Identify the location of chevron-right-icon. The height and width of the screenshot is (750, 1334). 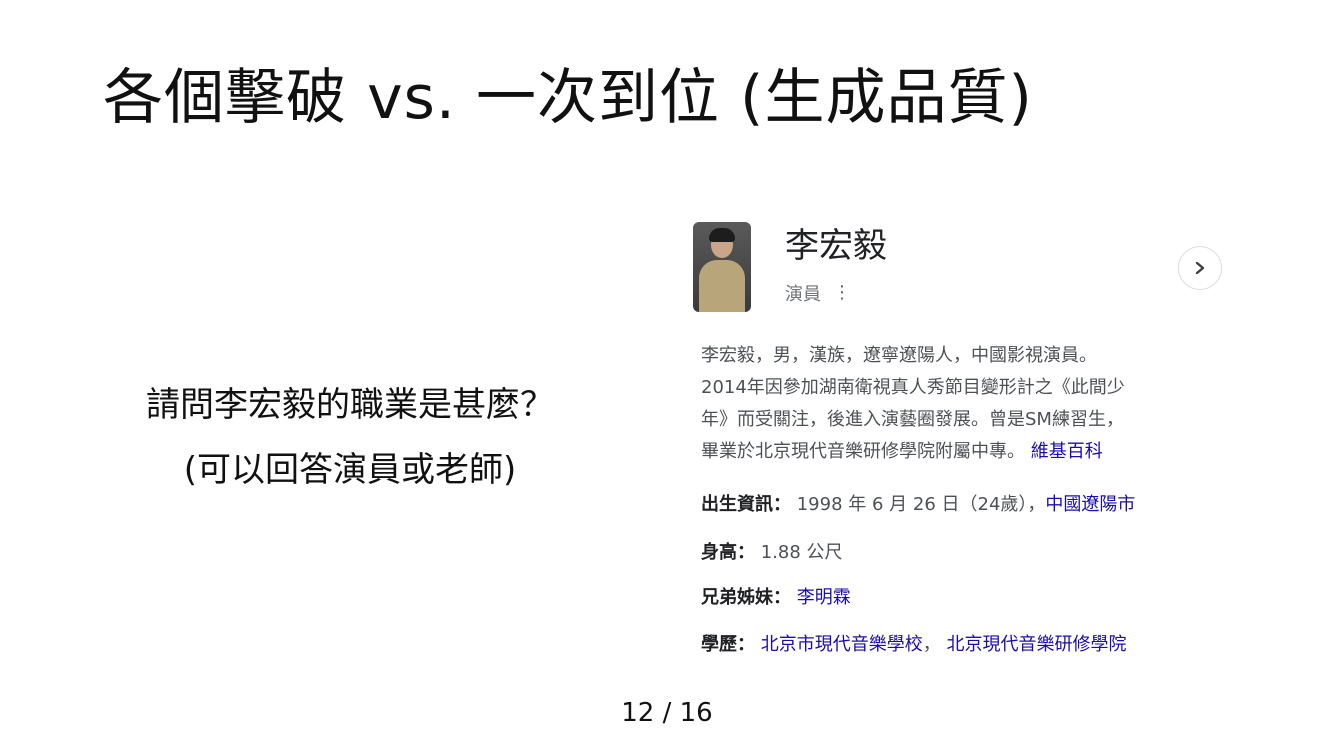
(1200, 268).